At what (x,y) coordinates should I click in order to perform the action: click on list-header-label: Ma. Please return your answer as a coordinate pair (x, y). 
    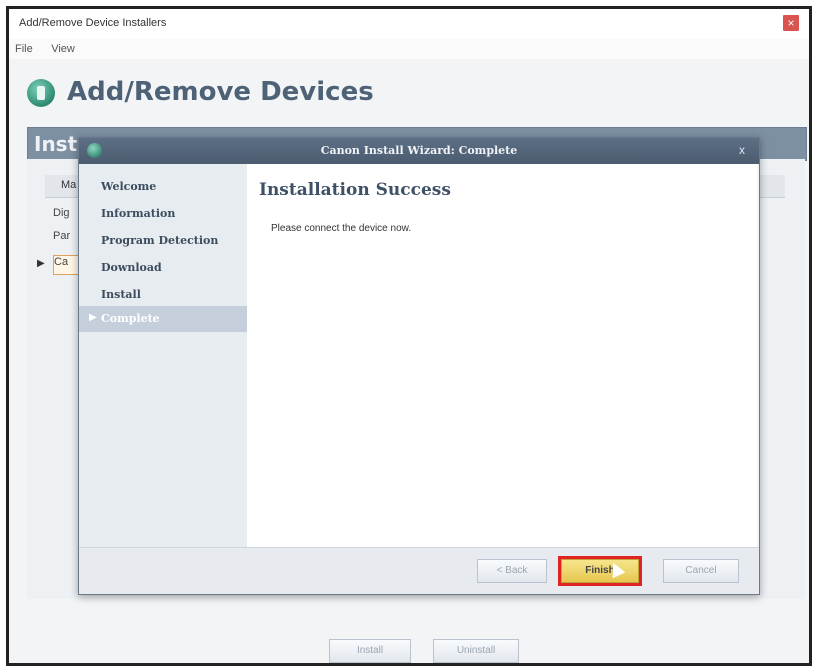
    Looking at the image, I should click on (69, 185).